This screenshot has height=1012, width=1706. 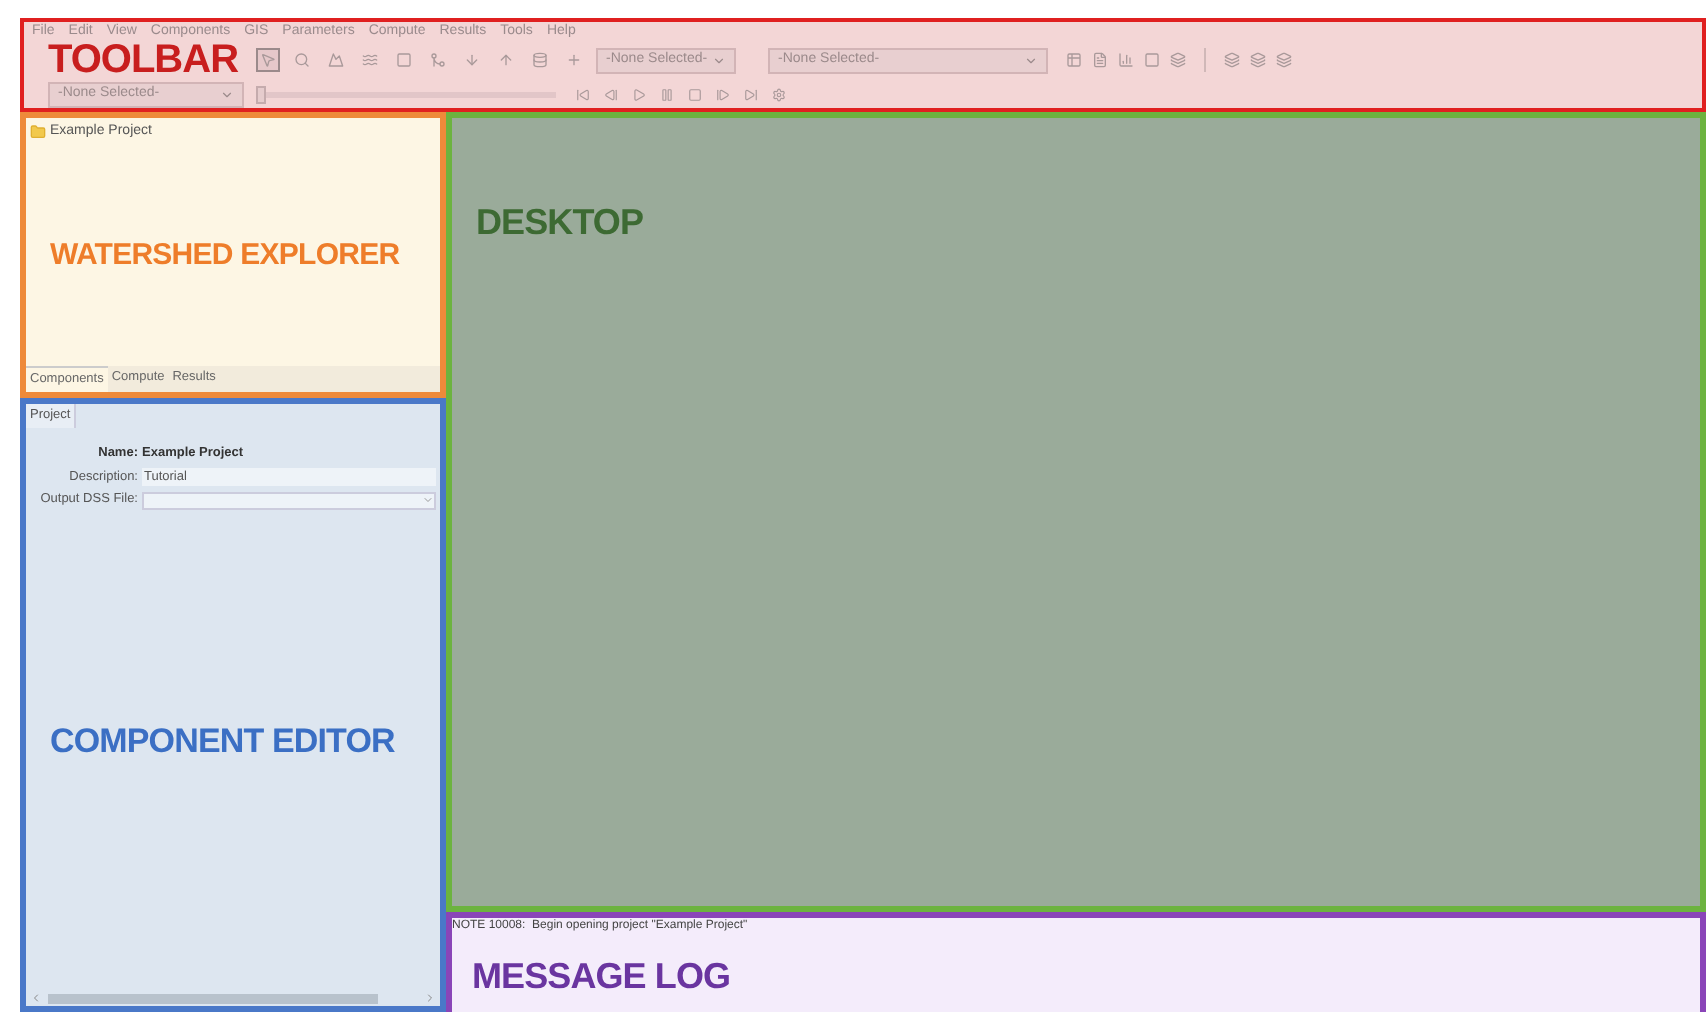 What do you see at coordinates (261, 94) in the screenshot?
I see `slider-thumb` at bounding box center [261, 94].